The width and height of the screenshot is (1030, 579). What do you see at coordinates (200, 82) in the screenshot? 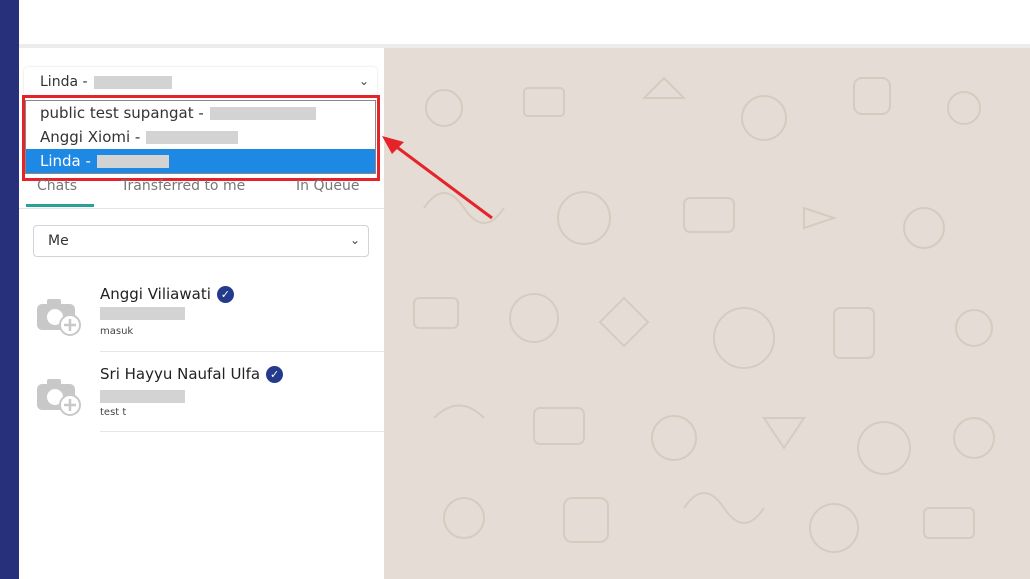
I see `device-select: Linda - ⌄` at bounding box center [200, 82].